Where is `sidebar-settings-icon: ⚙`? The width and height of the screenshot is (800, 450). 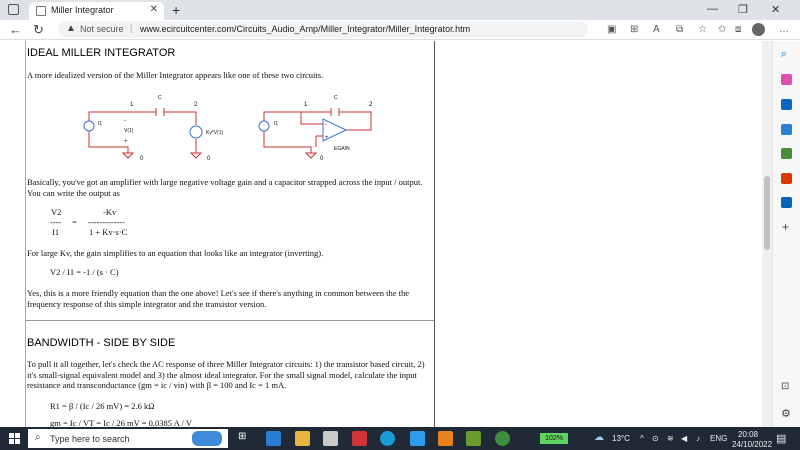 sidebar-settings-icon: ⚙ is located at coordinates (786, 413).